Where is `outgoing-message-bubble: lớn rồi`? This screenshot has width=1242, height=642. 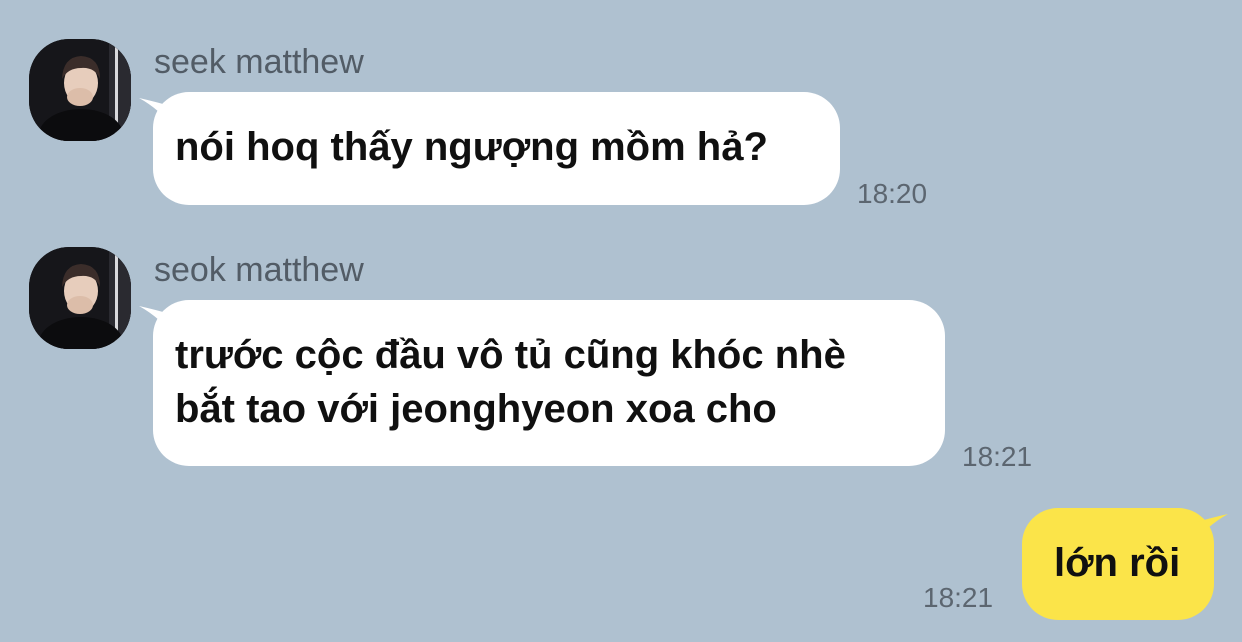
outgoing-message-bubble: lớn rồi is located at coordinates (1125, 564).